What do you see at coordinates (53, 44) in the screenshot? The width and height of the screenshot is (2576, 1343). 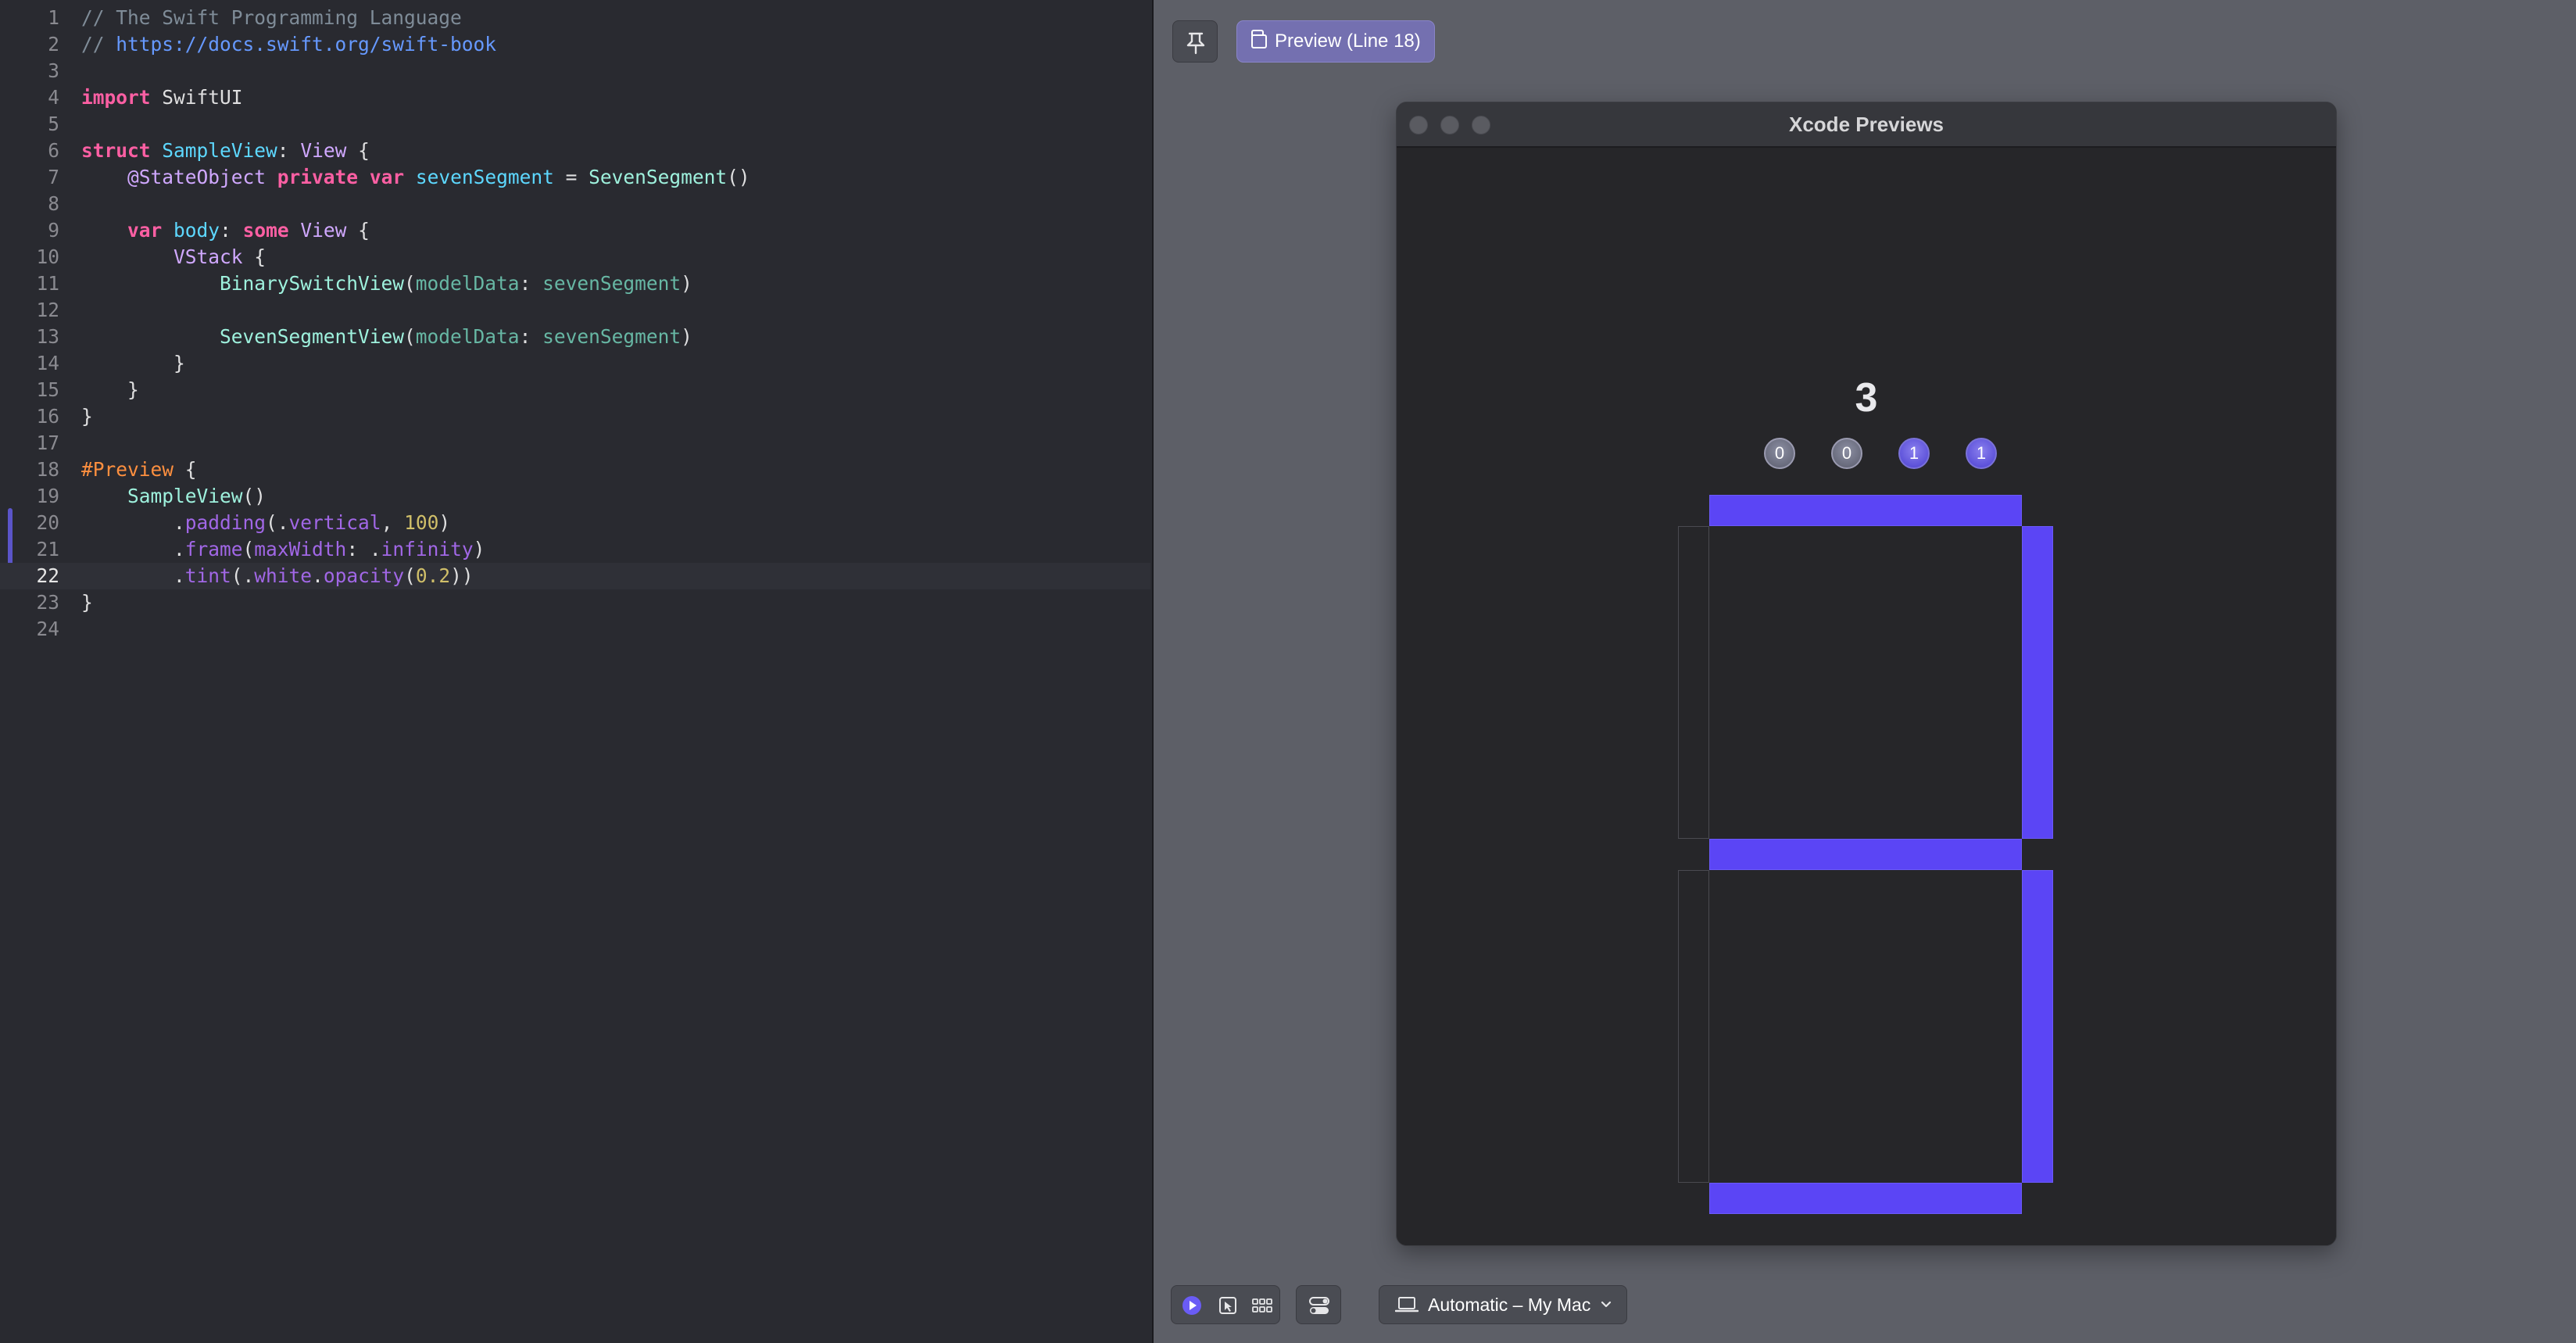 I see `line-number: 2` at bounding box center [53, 44].